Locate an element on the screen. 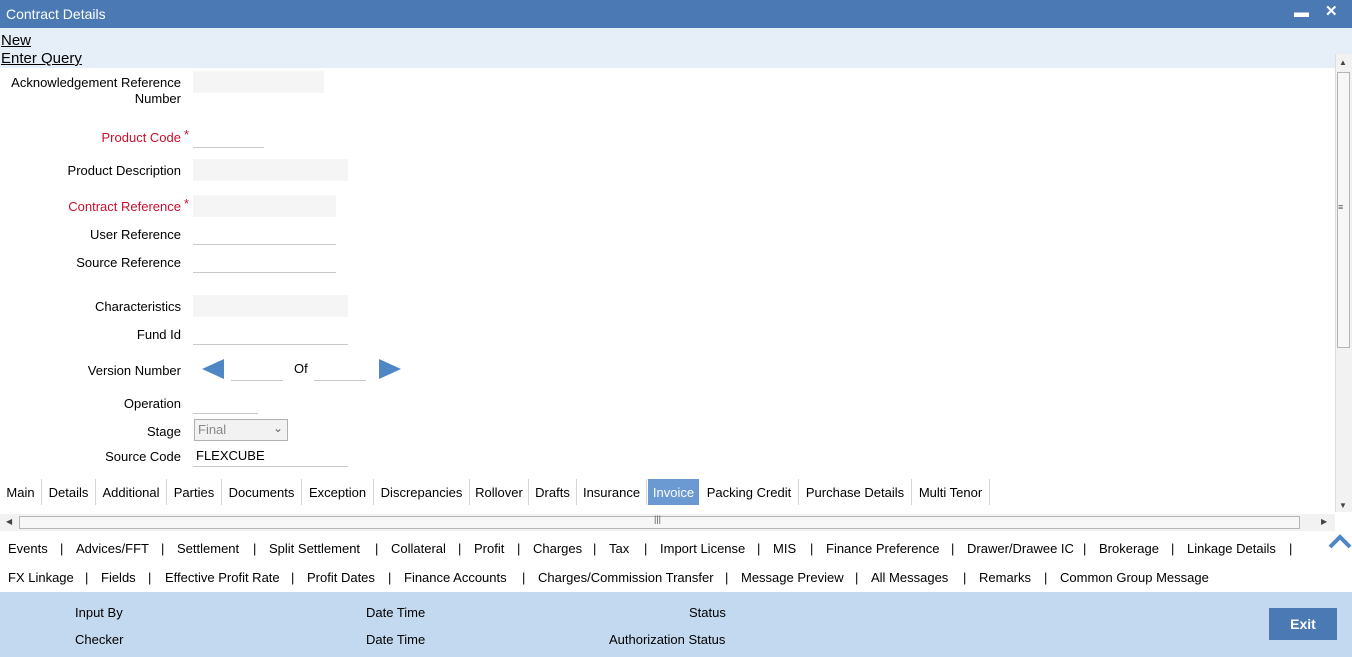 This screenshot has height=657, width=1352. mis-link: MIS is located at coordinates (784, 548).